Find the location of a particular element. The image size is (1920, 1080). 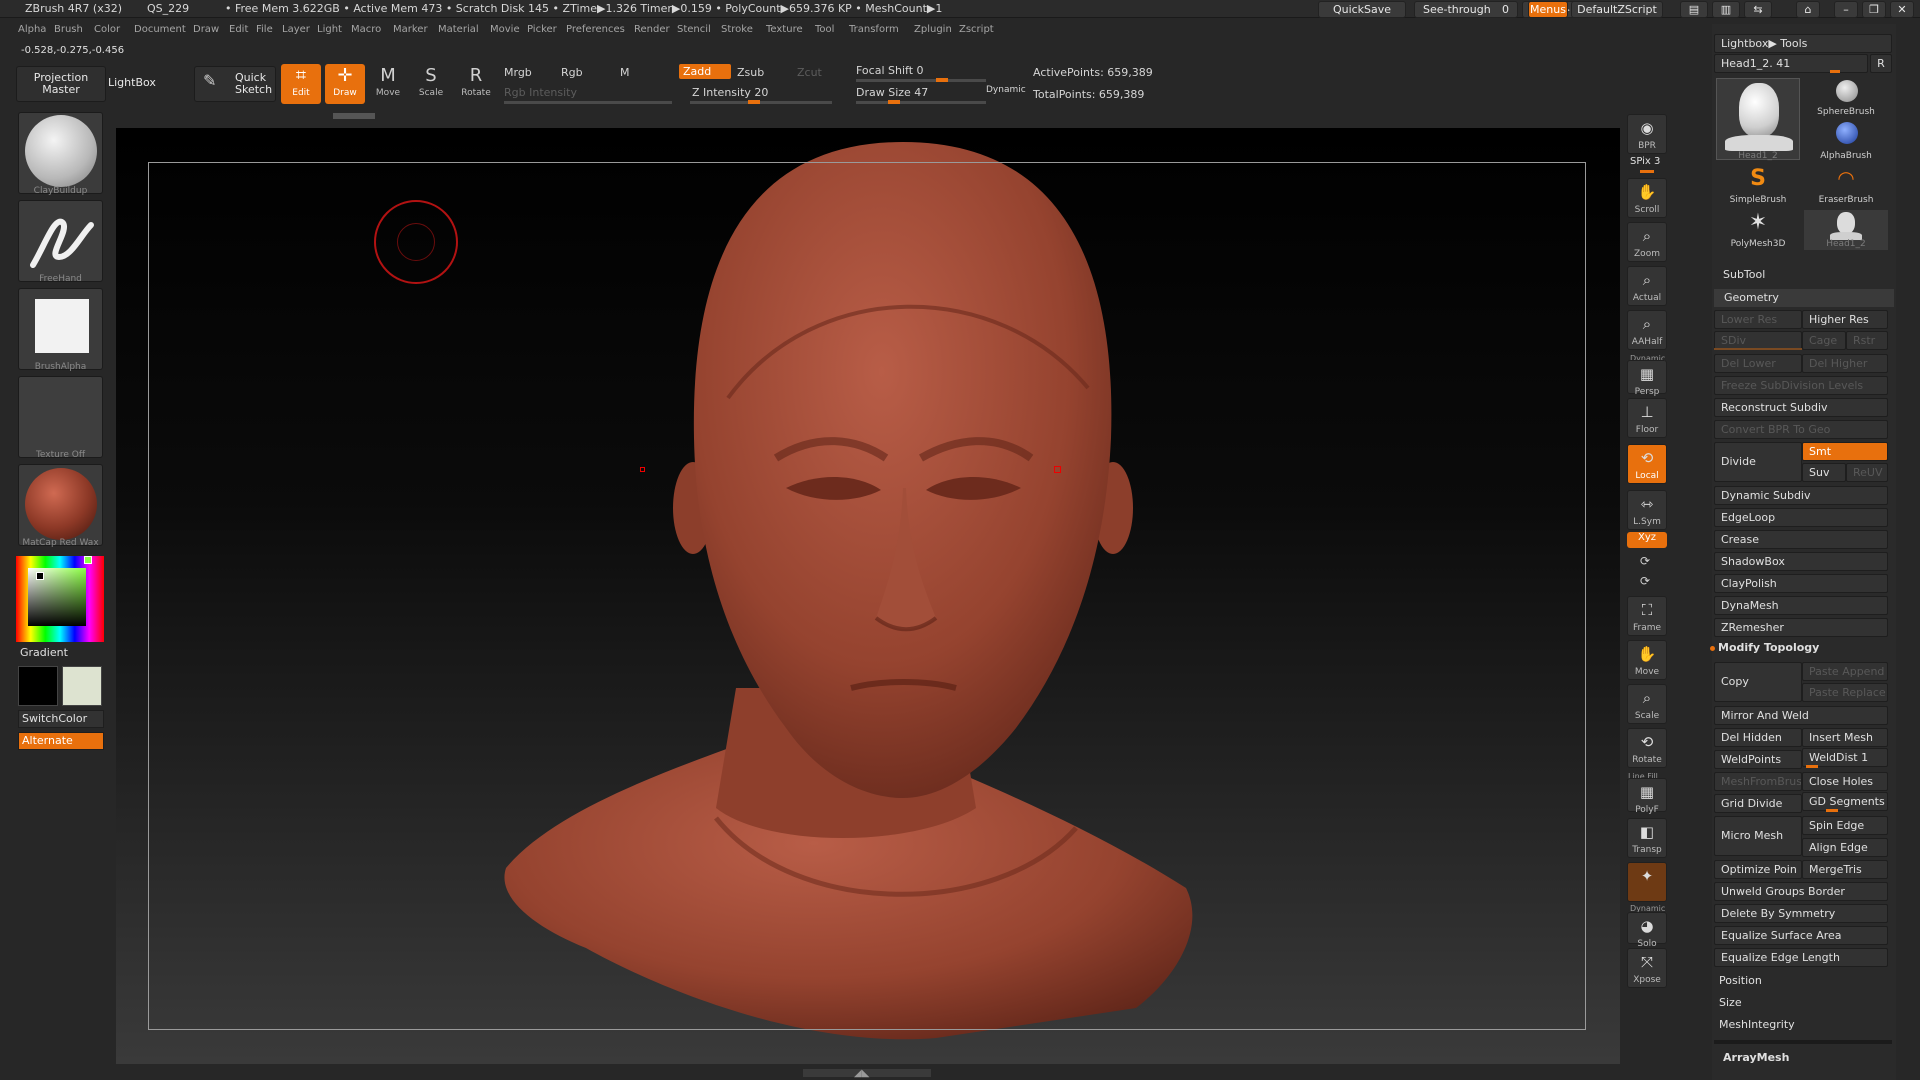

del-higher-button: Del Higher is located at coordinates (1845, 363).